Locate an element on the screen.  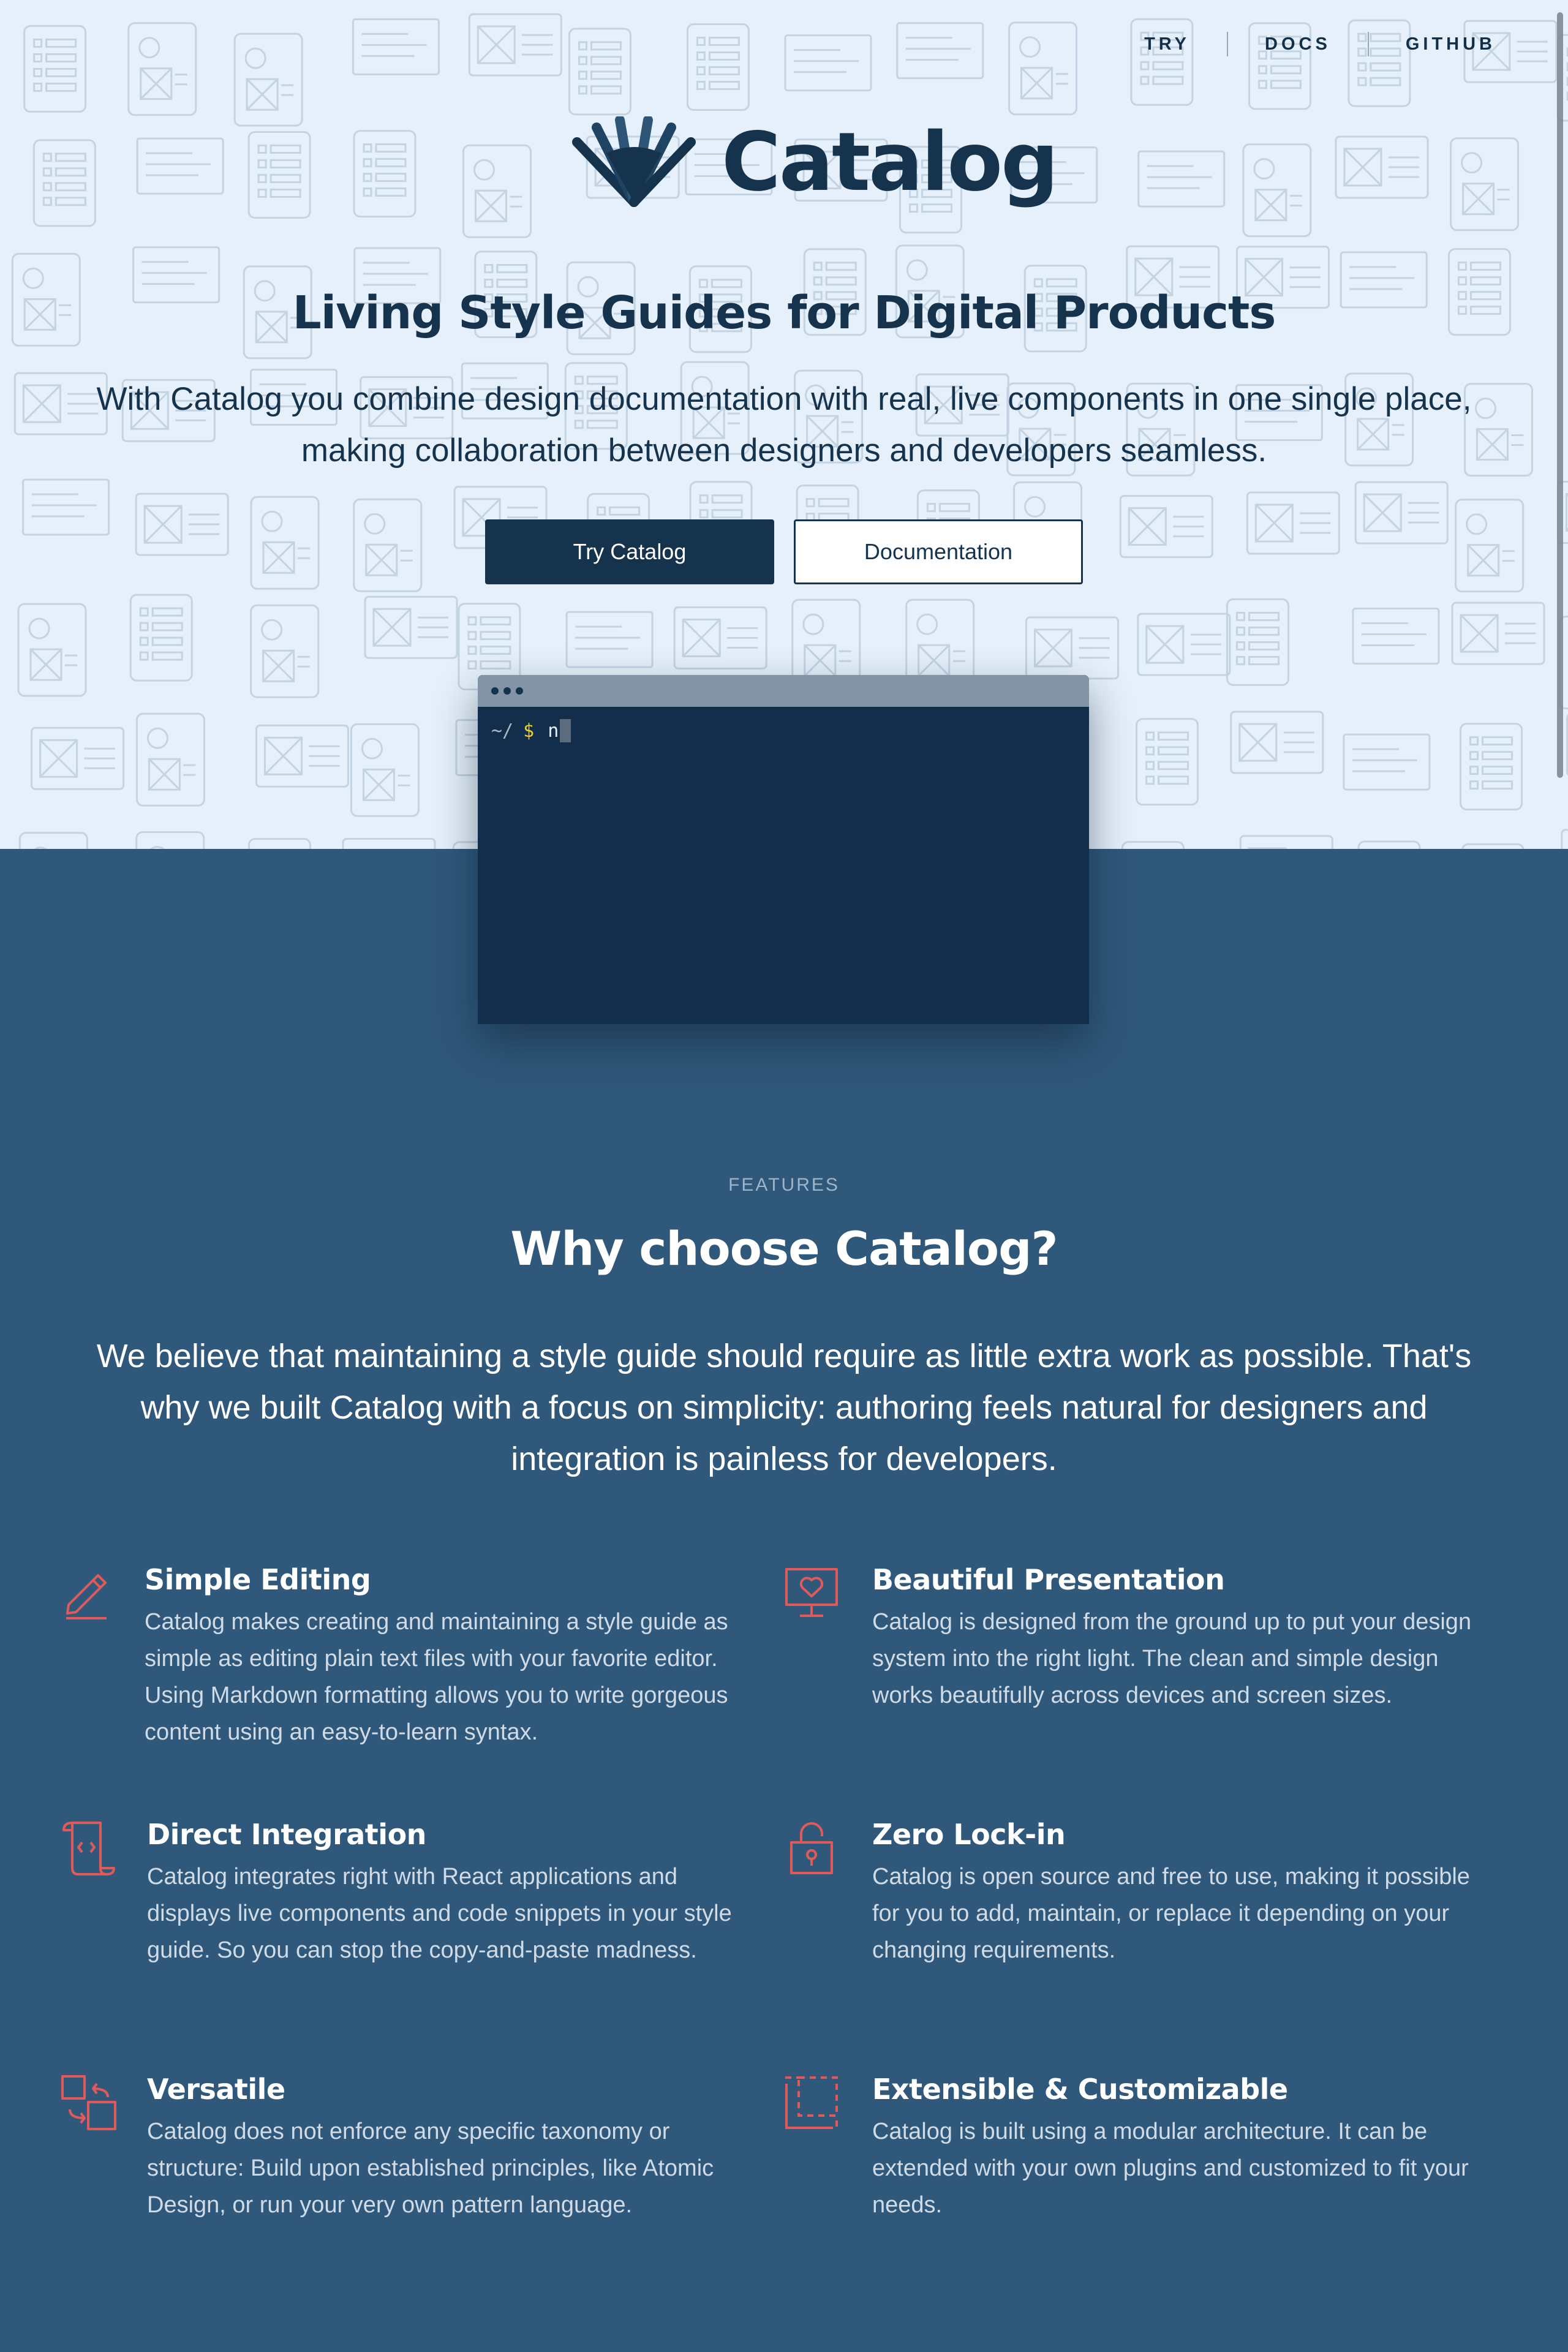
feature-title: Direct Integration is located at coordinates (286, 1835).